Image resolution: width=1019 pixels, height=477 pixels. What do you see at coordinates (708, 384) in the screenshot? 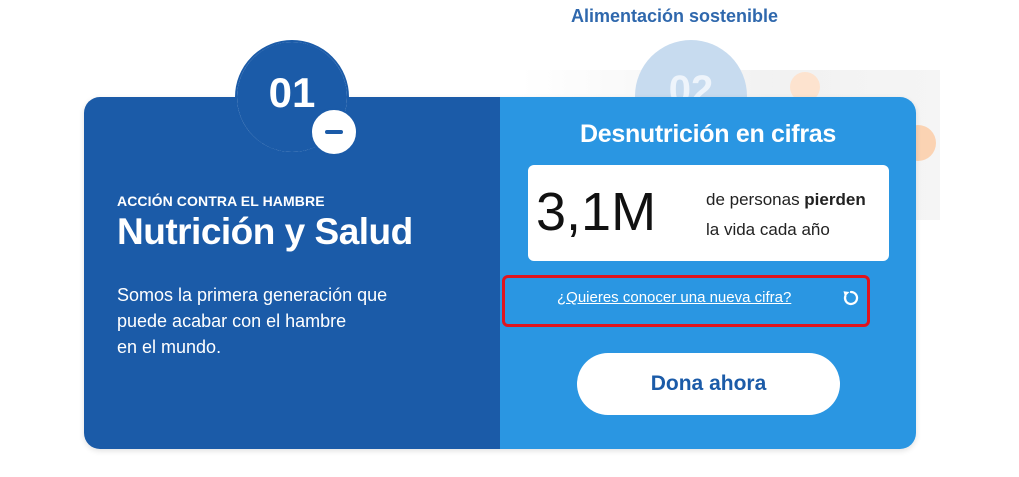
I see `donate-button: Dona ahora` at bounding box center [708, 384].